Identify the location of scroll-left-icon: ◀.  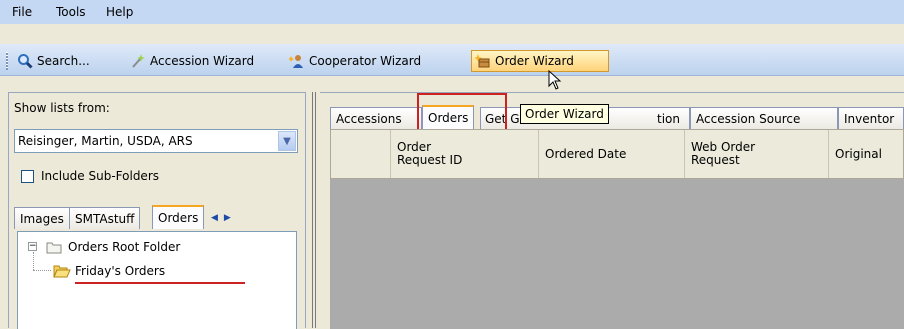
(214, 218).